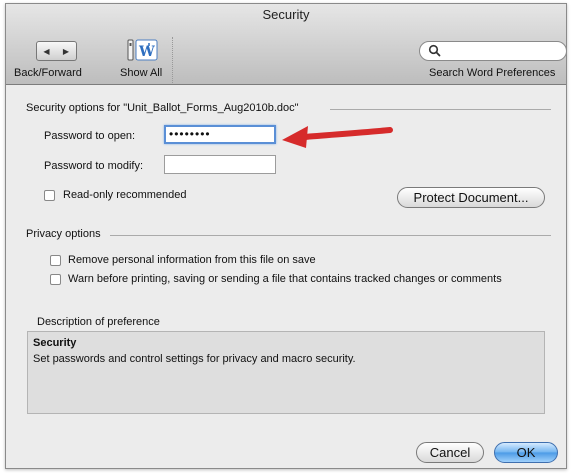 The height and width of the screenshot is (473, 573). What do you see at coordinates (330, 235) in the screenshot?
I see `privacy-divider` at bounding box center [330, 235].